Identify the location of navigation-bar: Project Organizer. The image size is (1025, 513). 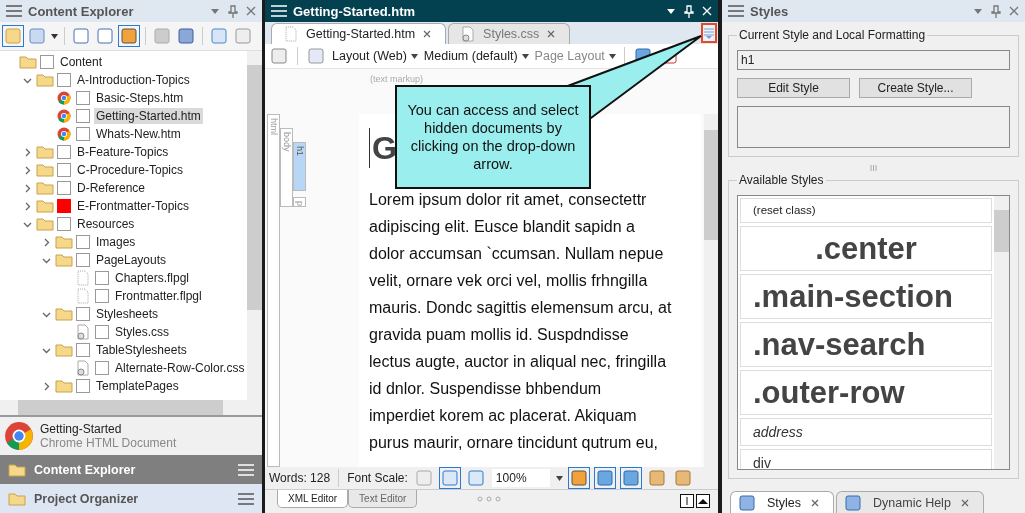
(131, 498).